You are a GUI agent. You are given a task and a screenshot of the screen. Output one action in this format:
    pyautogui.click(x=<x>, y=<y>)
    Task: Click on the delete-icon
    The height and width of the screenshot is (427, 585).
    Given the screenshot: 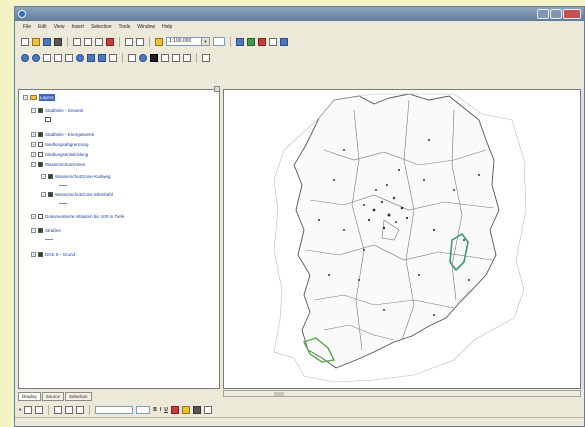 What is the action you would take?
    pyautogui.click(x=110, y=41)
    